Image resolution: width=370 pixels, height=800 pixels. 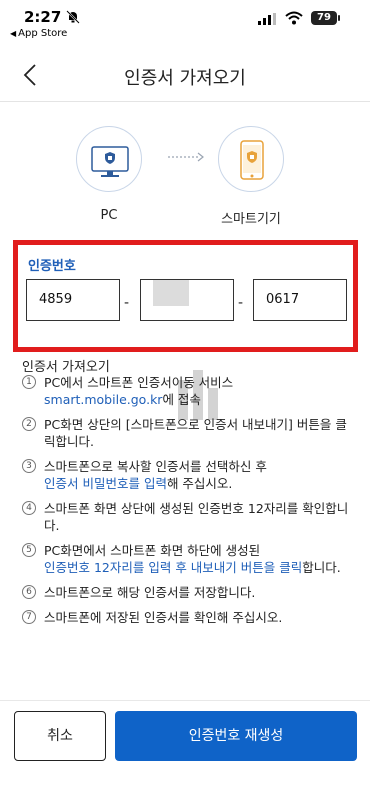 I want to click on step-text: PC화면에서 스마트폰 화면 하단에 생성된, so click(x=152, y=550).